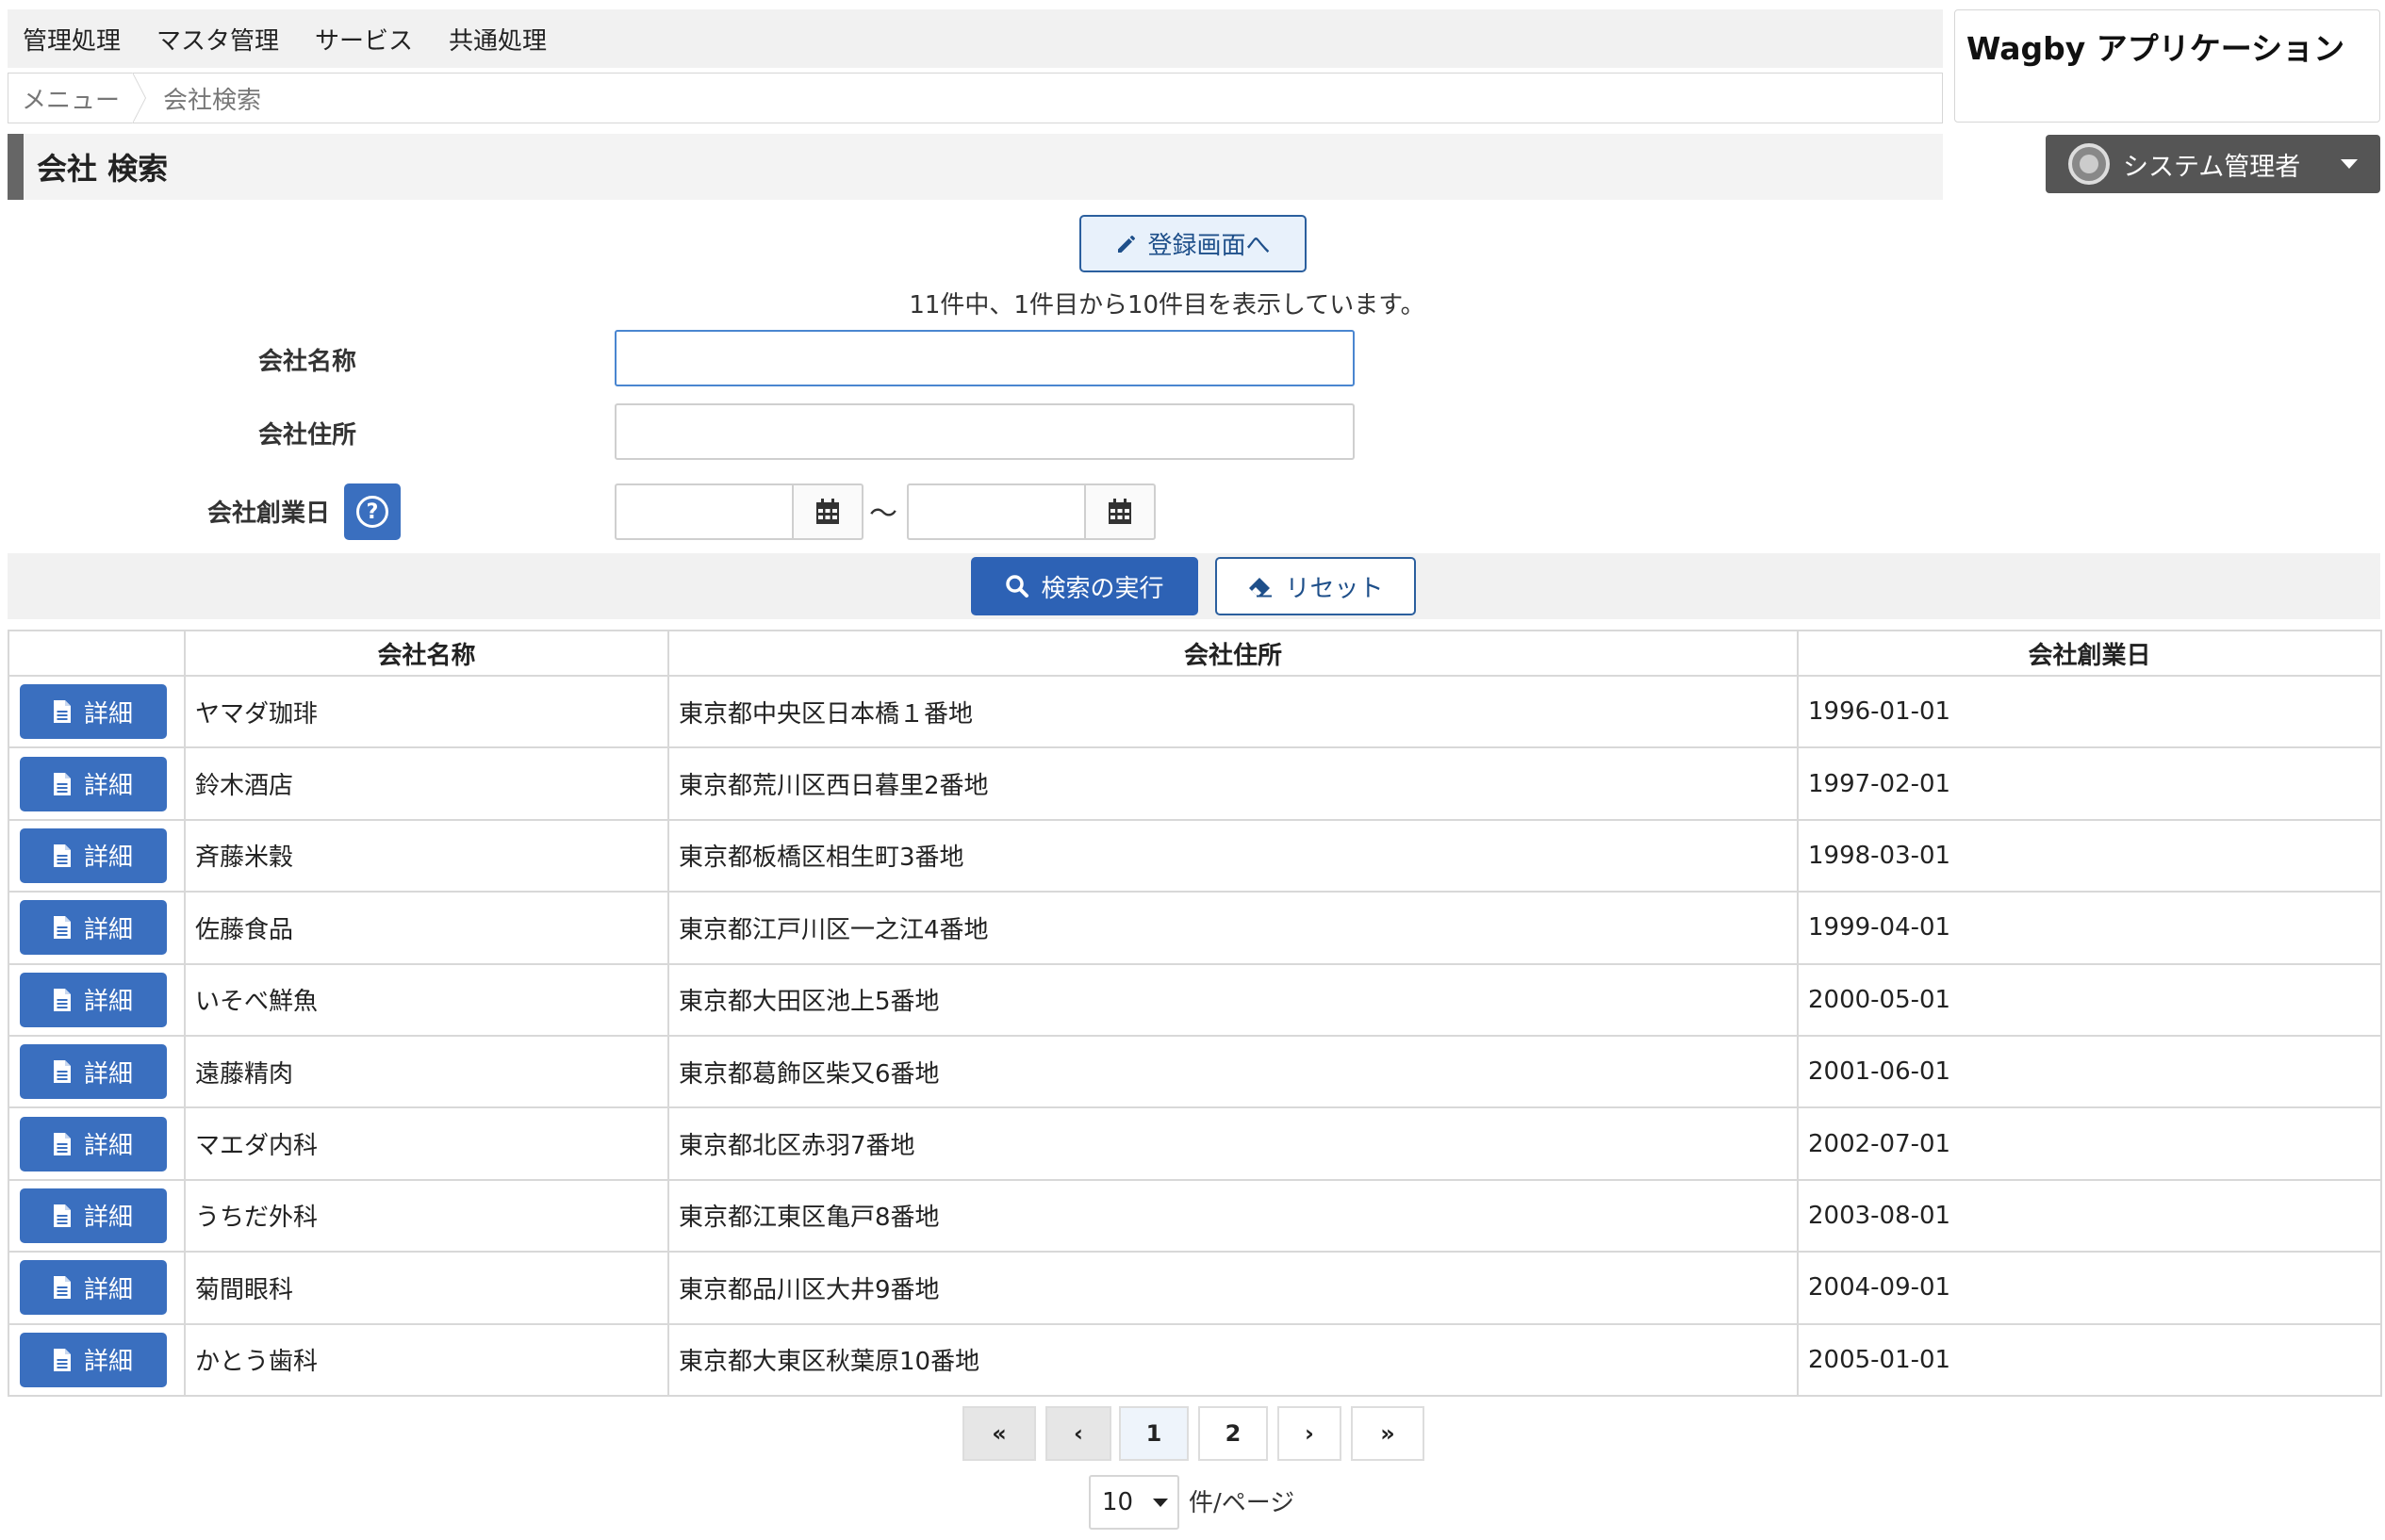 The image size is (2385, 1540). I want to click on company-address-cell: 東京都中央区日本橋１番地, so click(1233, 711).